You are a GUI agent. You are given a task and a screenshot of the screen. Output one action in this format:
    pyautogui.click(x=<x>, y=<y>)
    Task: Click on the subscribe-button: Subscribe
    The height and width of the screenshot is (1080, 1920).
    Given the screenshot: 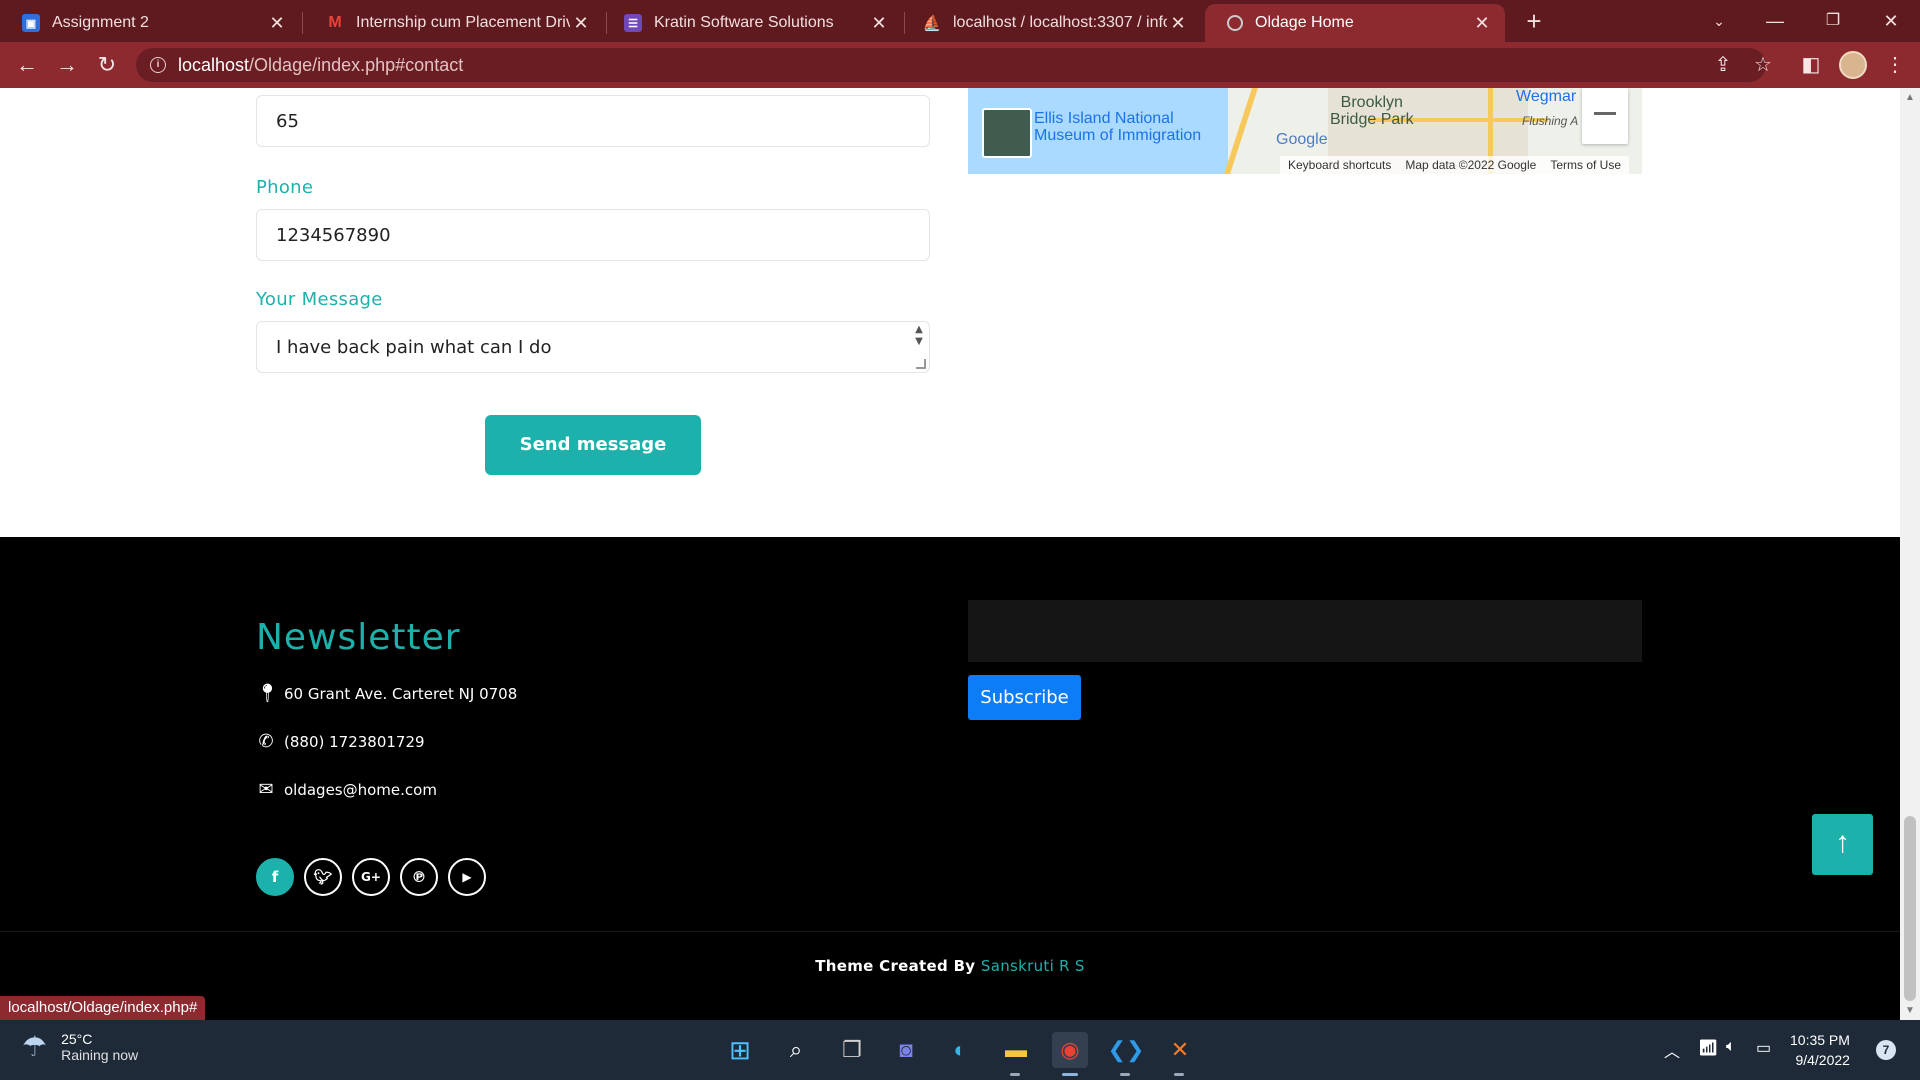 What is the action you would take?
    pyautogui.click(x=1024, y=697)
    